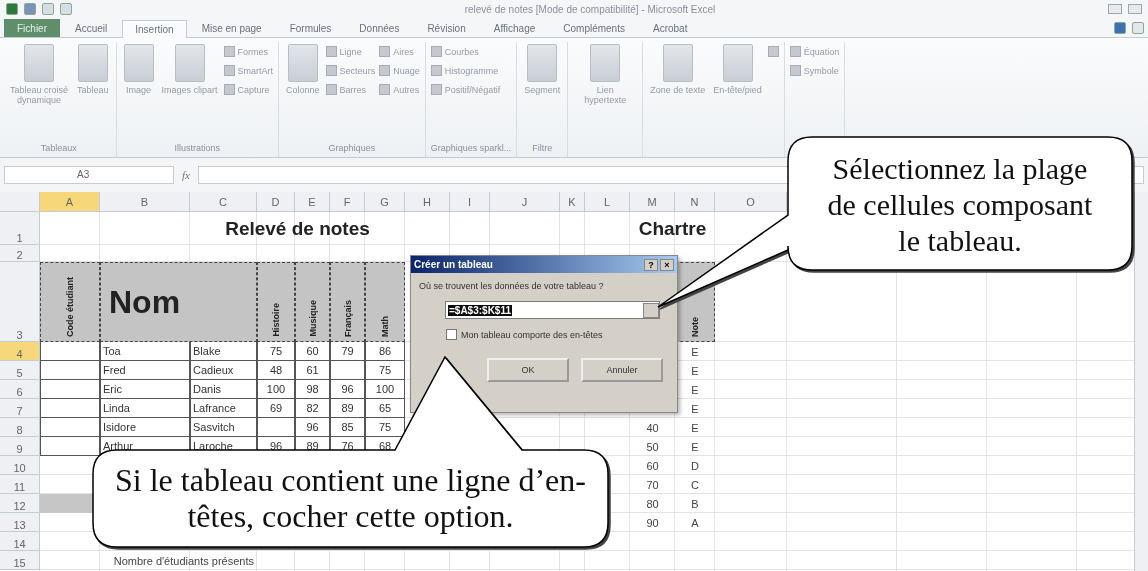 Image resolution: width=1148 pixels, height=571 pixels. I want to click on ribbon-button: Tableau croisé dynamique, so click(39, 74).